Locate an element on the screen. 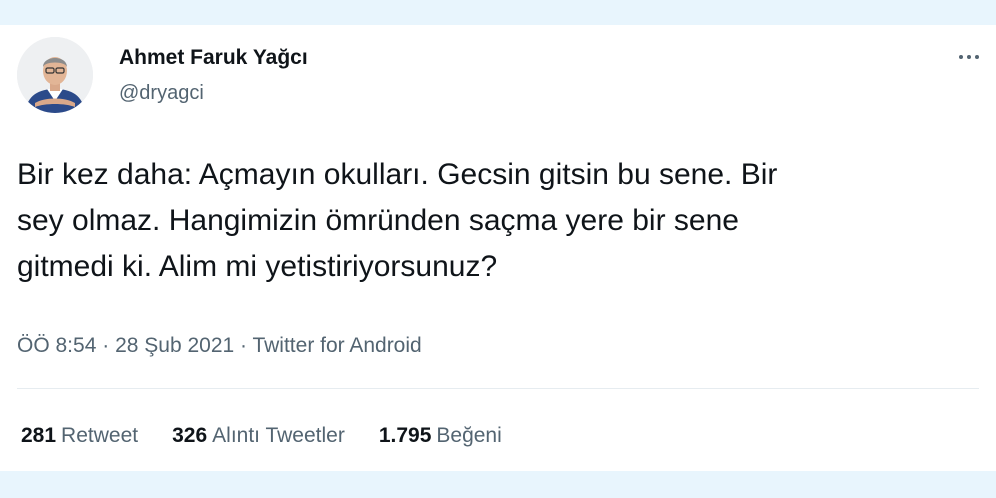  likes-stat: 1.795 Beğeni is located at coordinates (440, 436).